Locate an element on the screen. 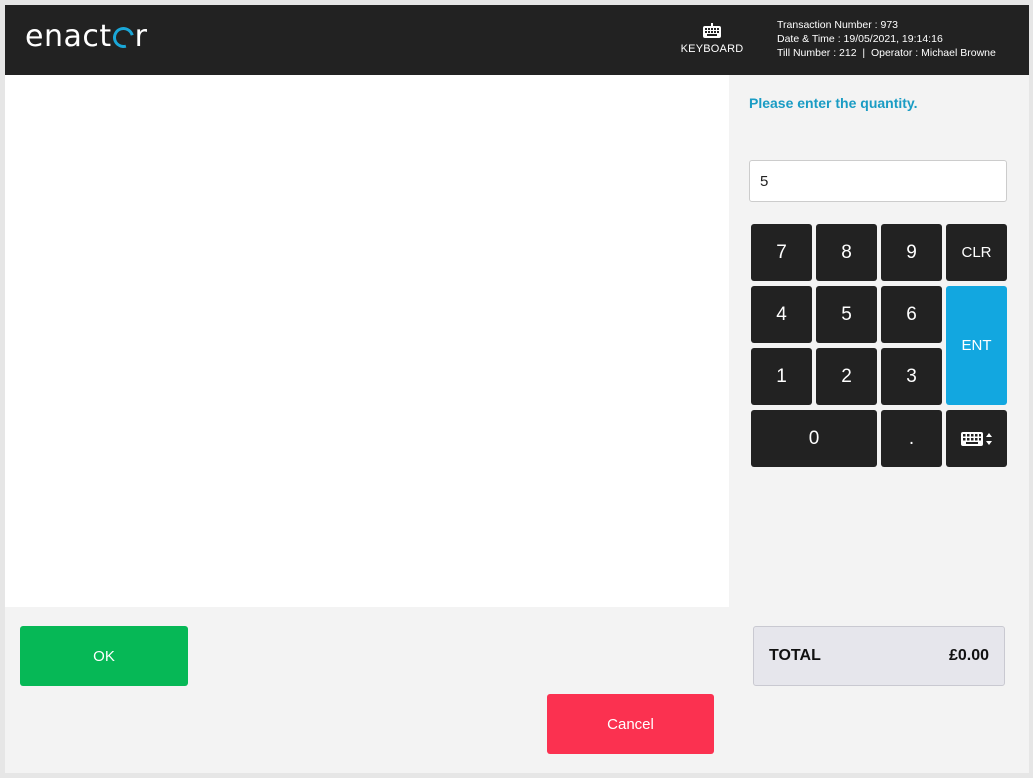  clear-key: CLR is located at coordinates (976, 252).